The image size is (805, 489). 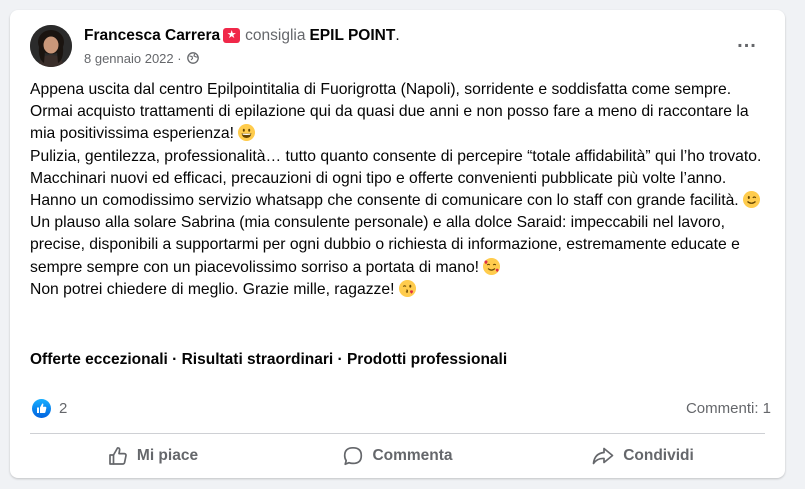 What do you see at coordinates (603, 456) in the screenshot?
I see `share-arrow-icon` at bounding box center [603, 456].